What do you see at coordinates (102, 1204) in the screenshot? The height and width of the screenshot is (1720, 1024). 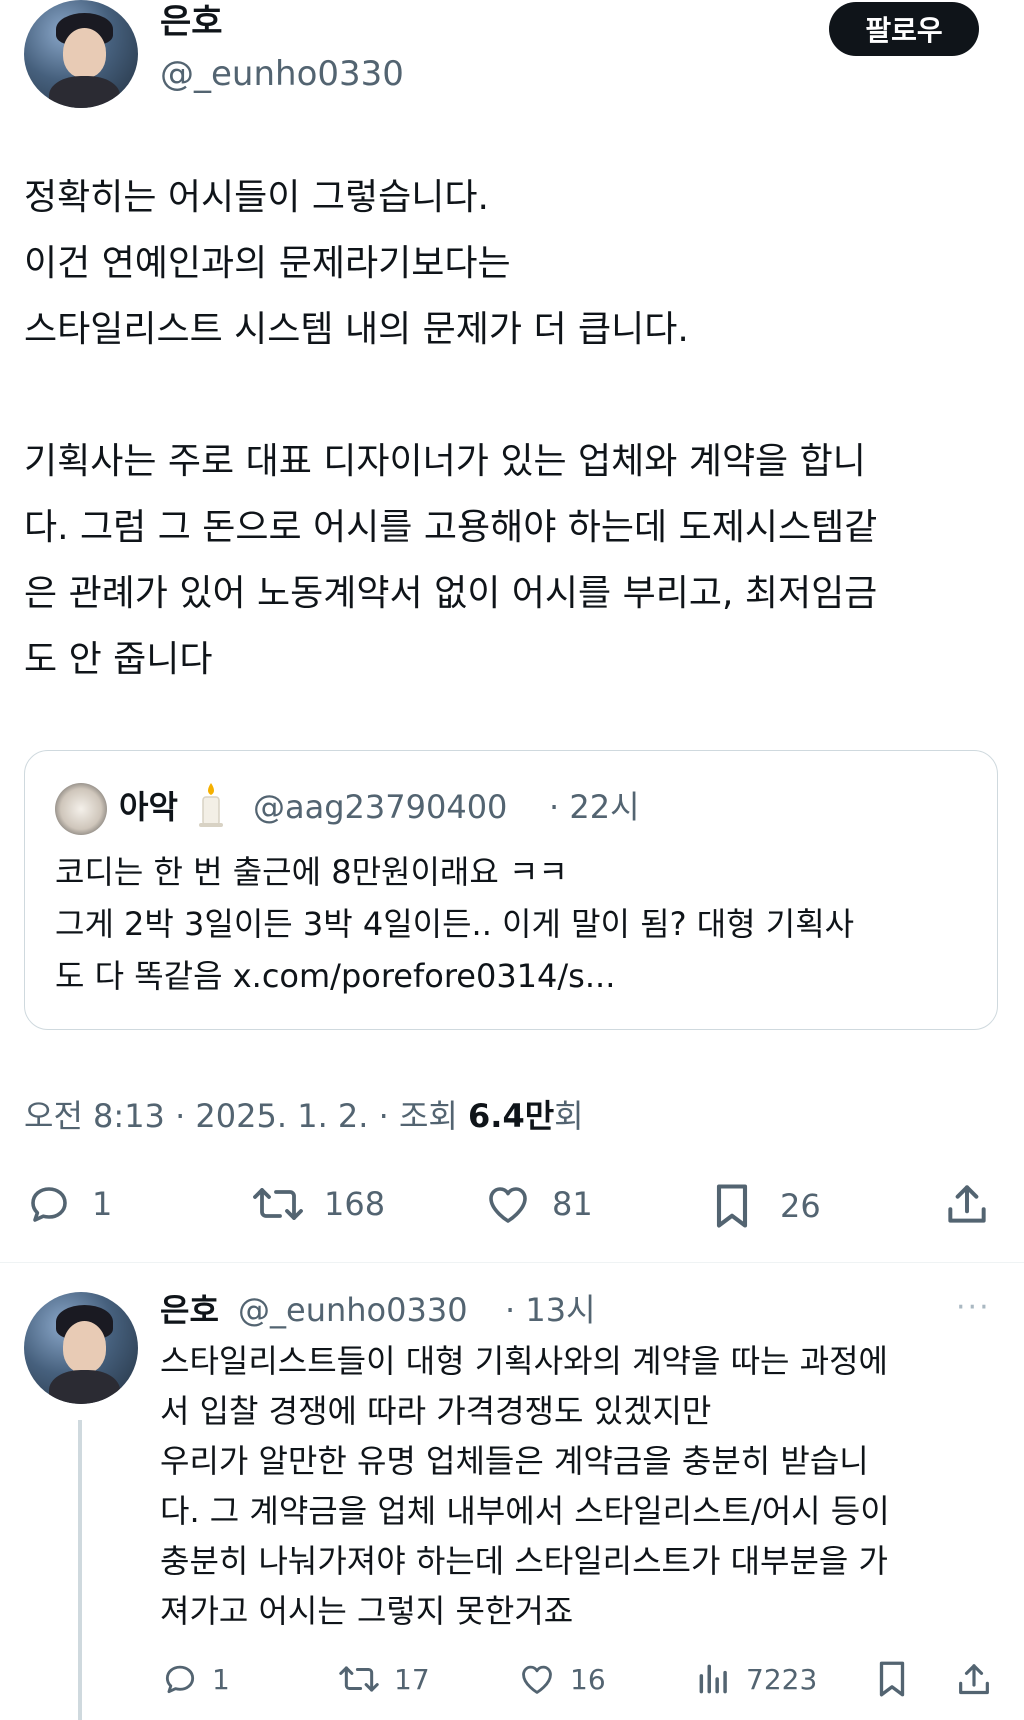 I see `reply-count: 1` at bounding box center [102, 1204].